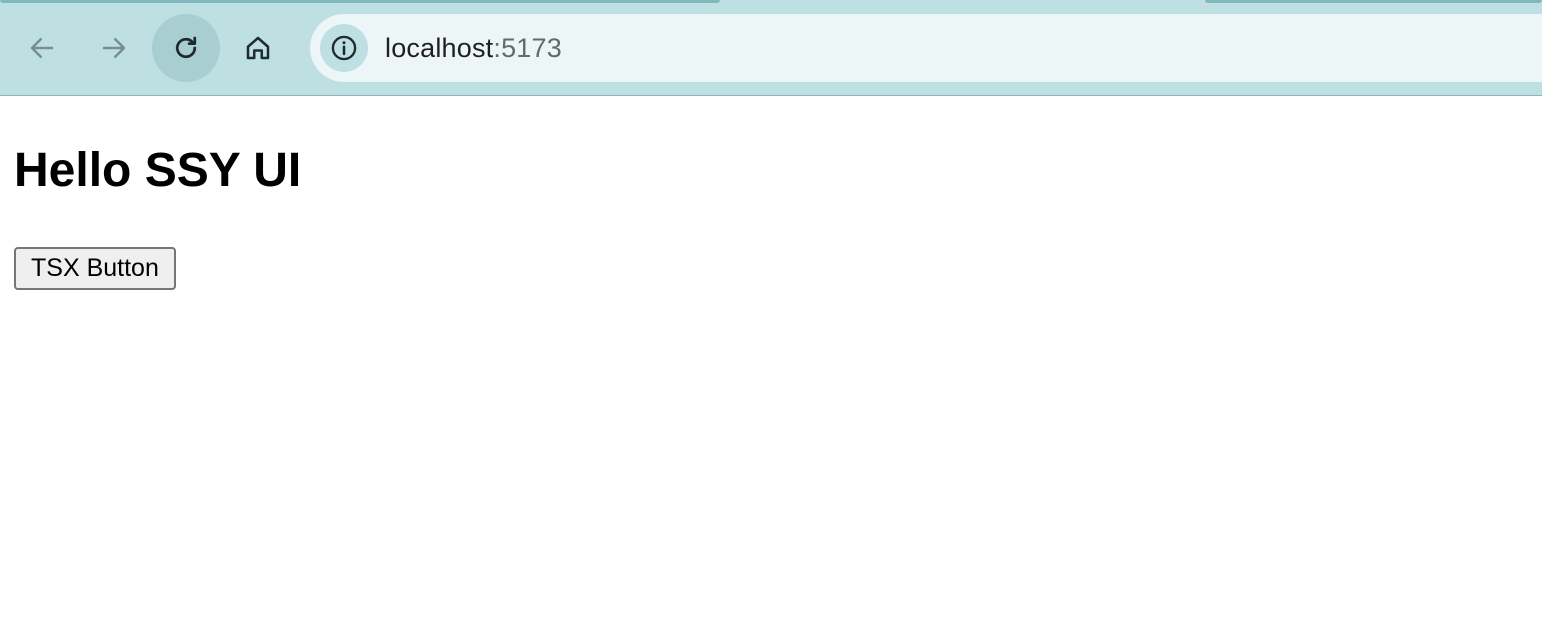  What do you see at coordinates (527, 47) in the screenshot?
I see `url-port: :5173` at bounding box center [527, 47].